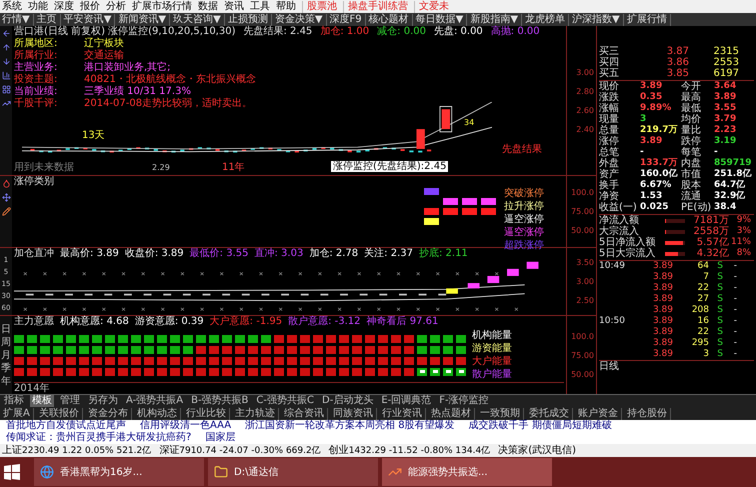 The width and height of the screenshot is (756, 487). I want to click on info-value: 2014-07-08走势比较弱，适时卖出。, so click(168, 104).